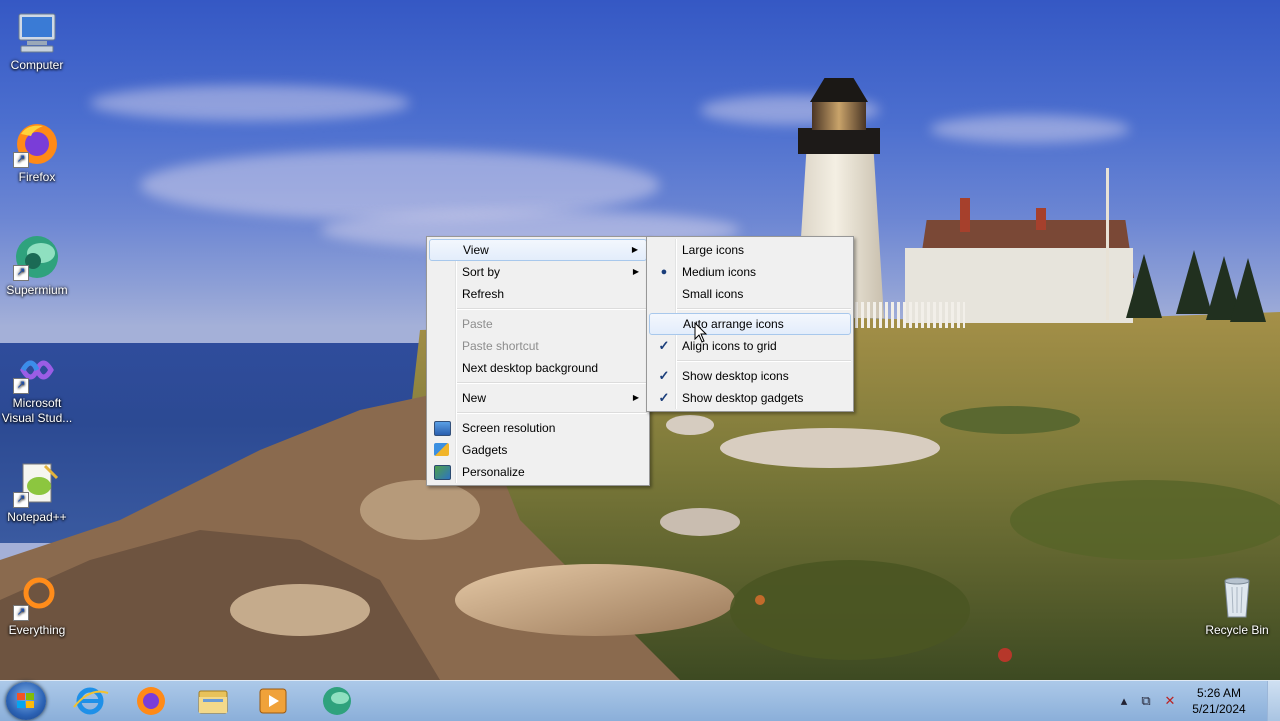 The image size is (1280, 721). Describe the element at coordinates (743, 398) in the screenshot. I see `menu-item-label: Show desktop gadgets` at that location.